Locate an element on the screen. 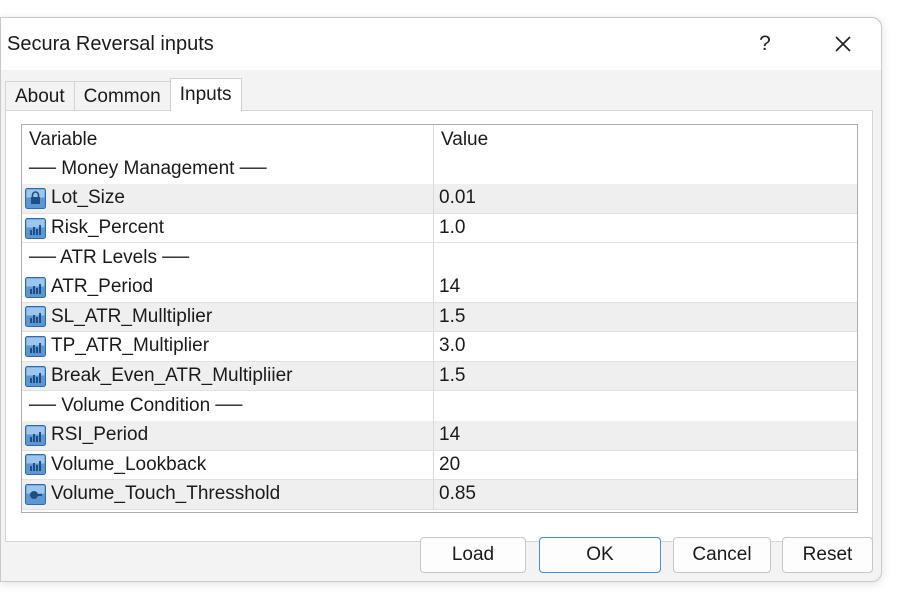 The height and width of the screenshot is (600, 900). variable-cell: Risk_Percent is located at coordinates (228, 228).